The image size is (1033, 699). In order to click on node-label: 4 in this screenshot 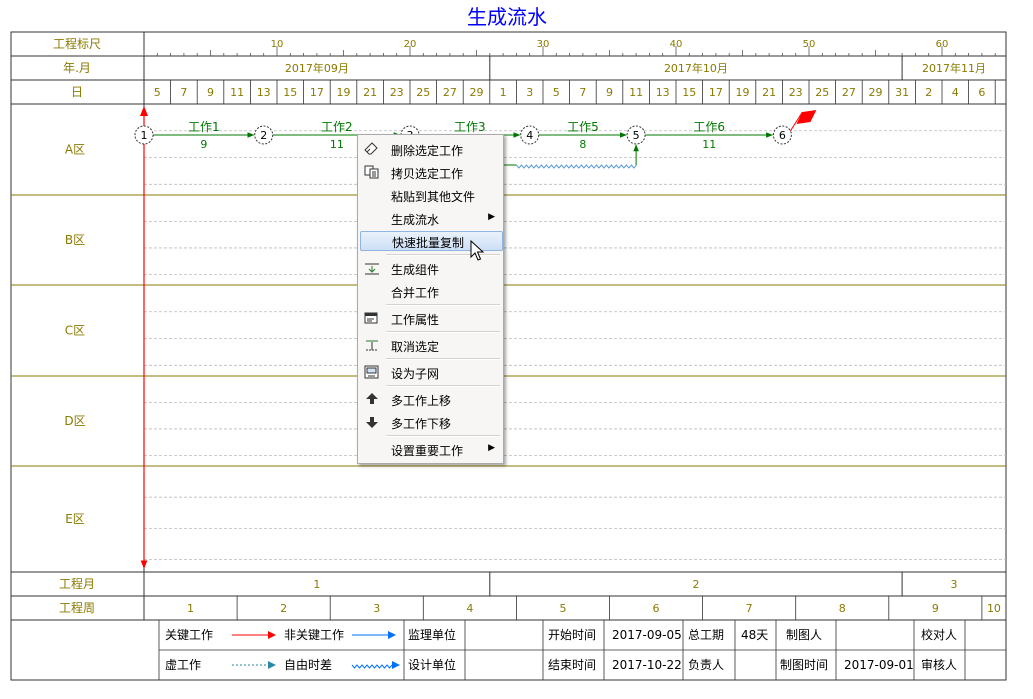, I will do `click(529, 135)`.